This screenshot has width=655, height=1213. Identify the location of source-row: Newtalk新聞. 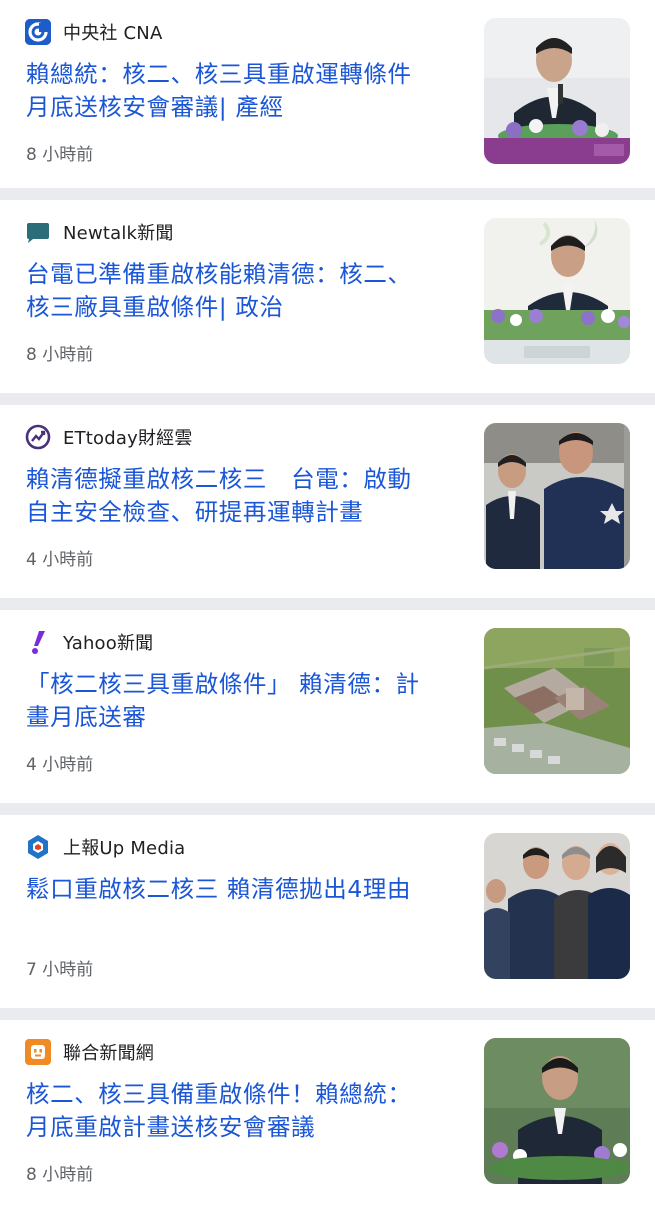
(99, 232).